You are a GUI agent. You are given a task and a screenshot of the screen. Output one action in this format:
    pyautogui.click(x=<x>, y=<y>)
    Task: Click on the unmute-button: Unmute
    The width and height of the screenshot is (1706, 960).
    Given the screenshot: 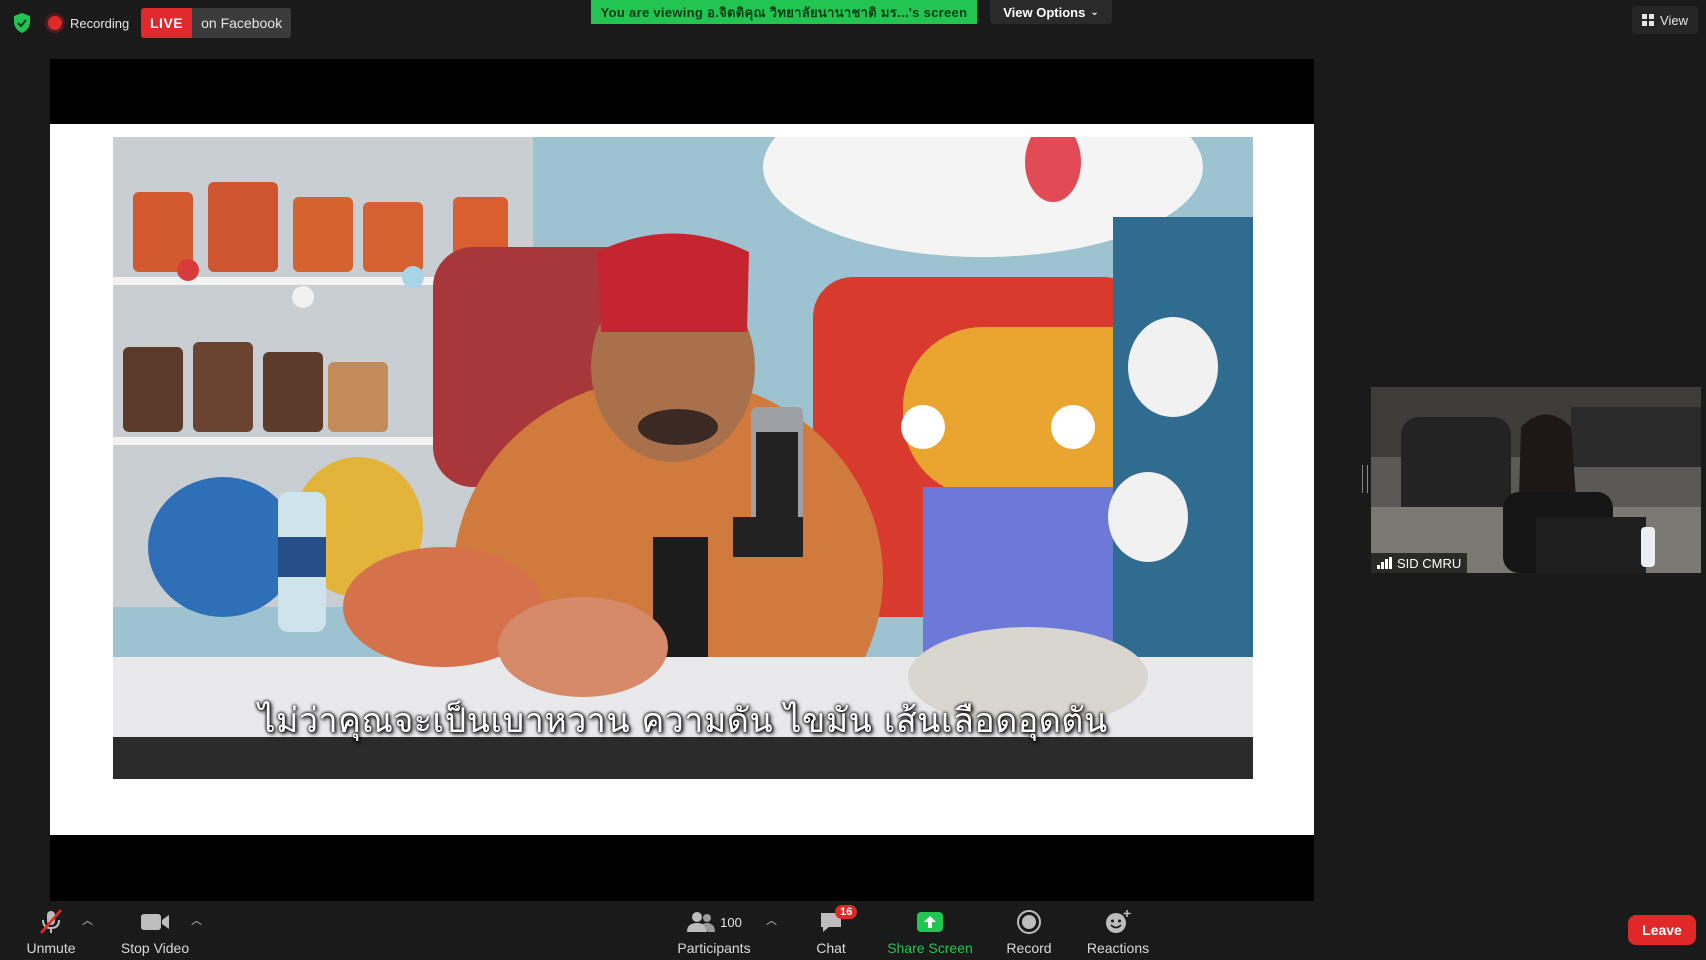 What is the action you would take?
    pyautogui.click(x=51, y=931)
    